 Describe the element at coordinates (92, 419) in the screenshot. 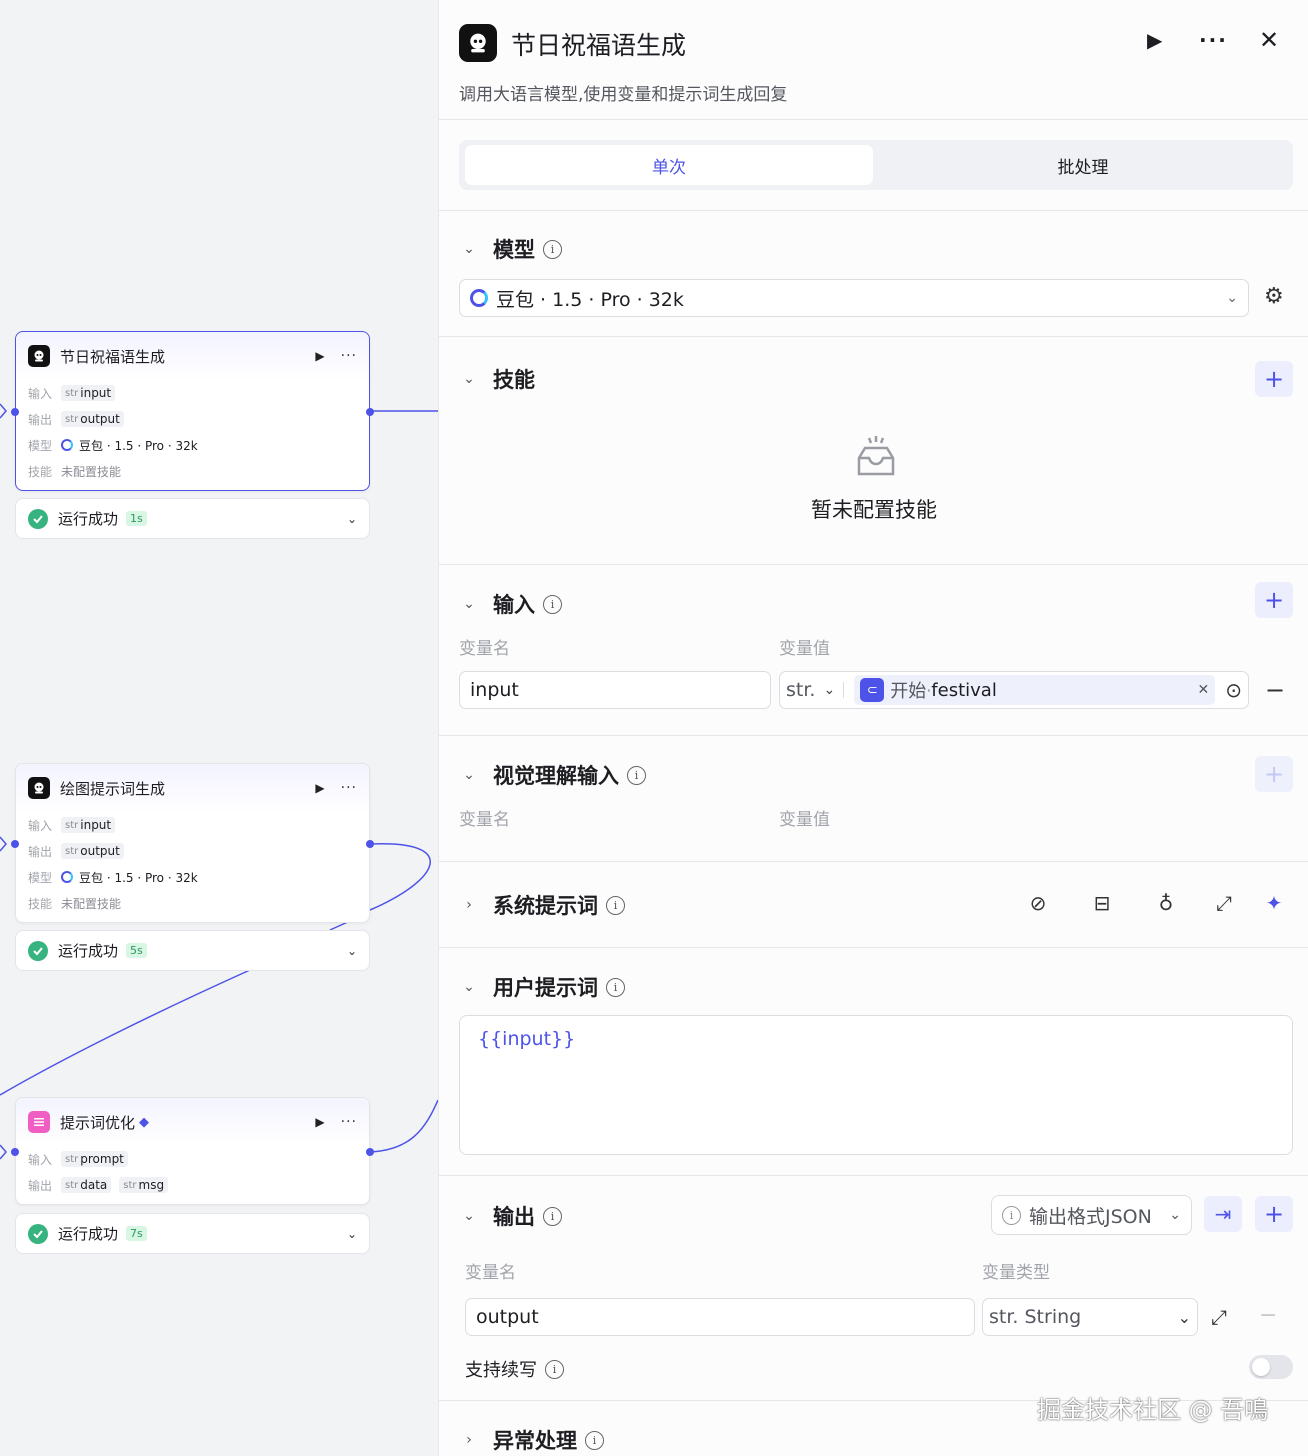

I see `output-tag: str output` at that location.